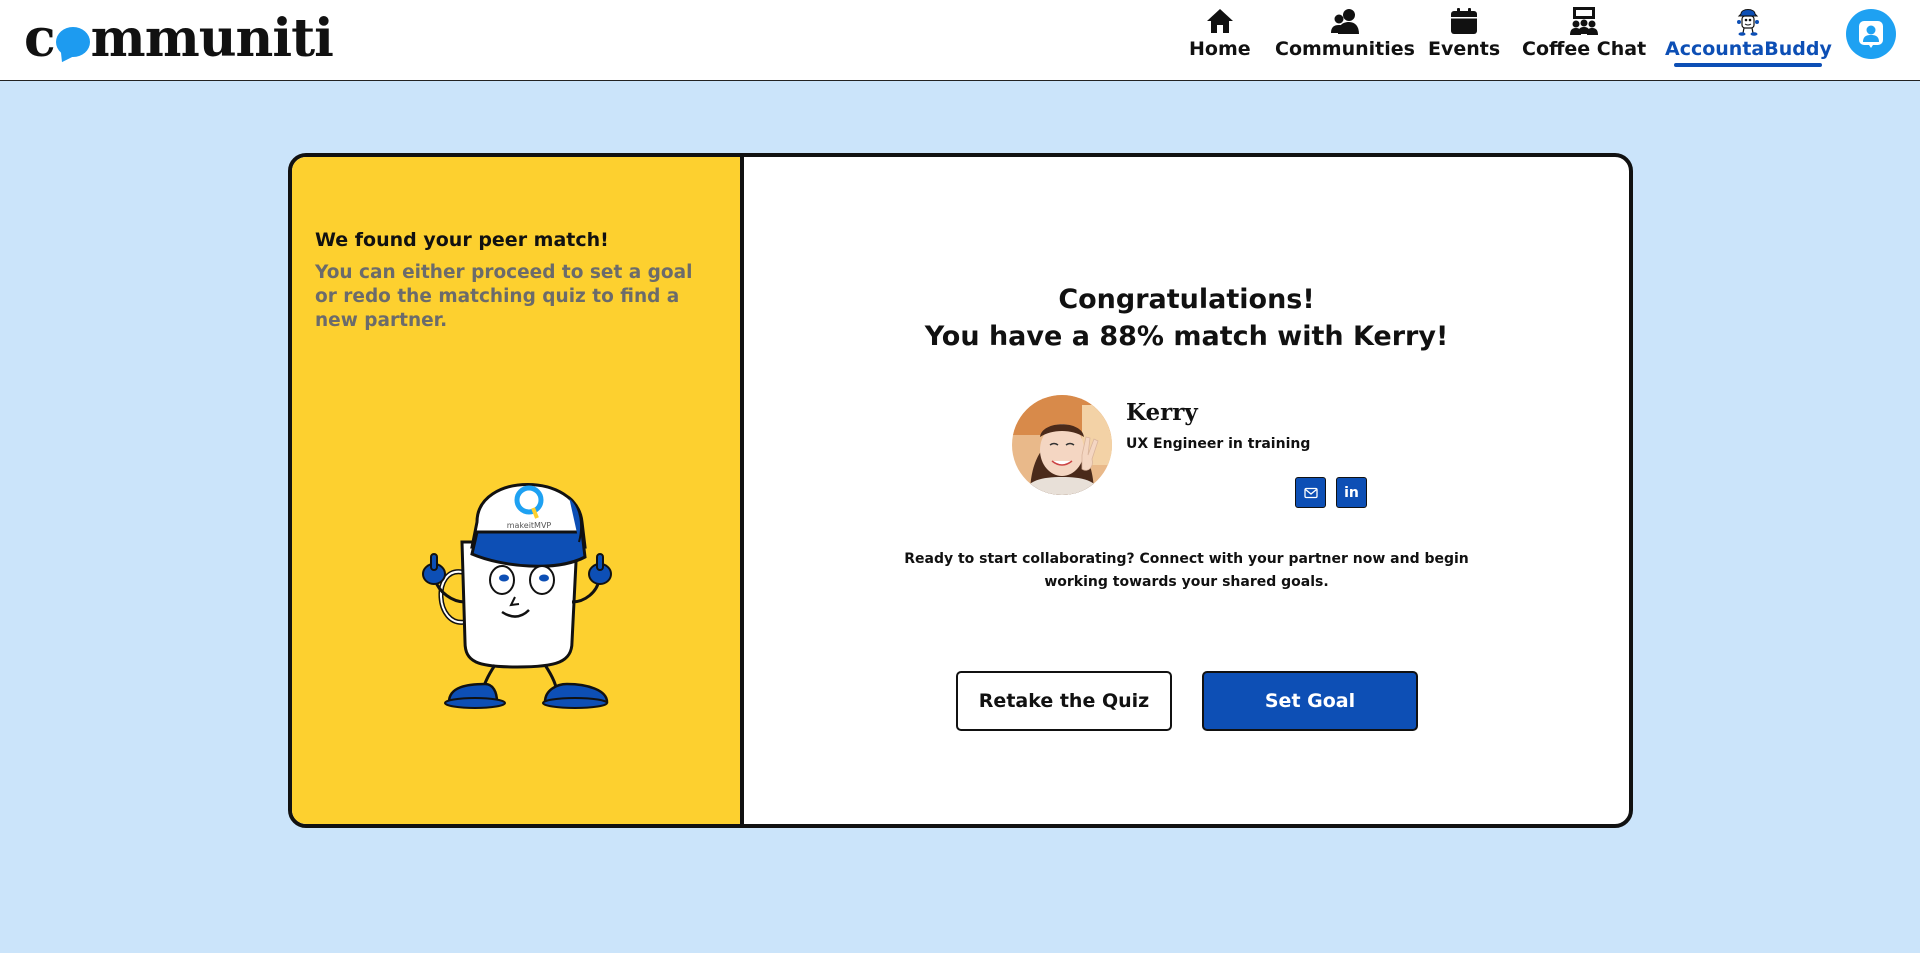 Image resolution: width=1920 pixels, height=953 pixels. I want to click on email-icon, so click(1310, 492).